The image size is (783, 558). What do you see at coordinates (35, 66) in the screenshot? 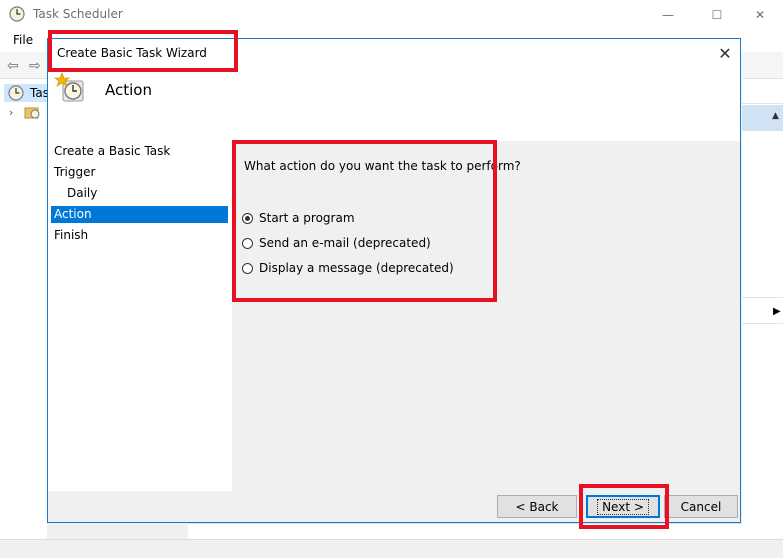
I see `forward-arrow-icon: ⇨` at bounding box center [35, 66].